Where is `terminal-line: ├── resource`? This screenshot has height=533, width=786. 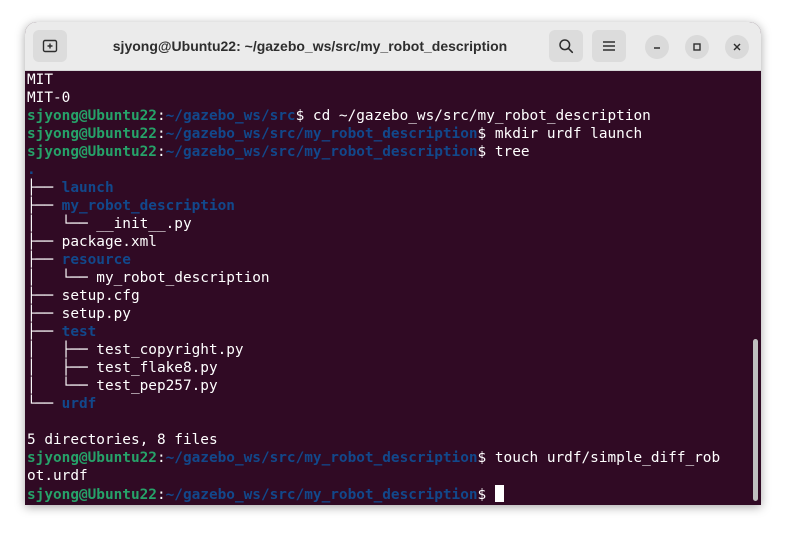
terminal-line: ├── resource is located at coordinates (388, 260).